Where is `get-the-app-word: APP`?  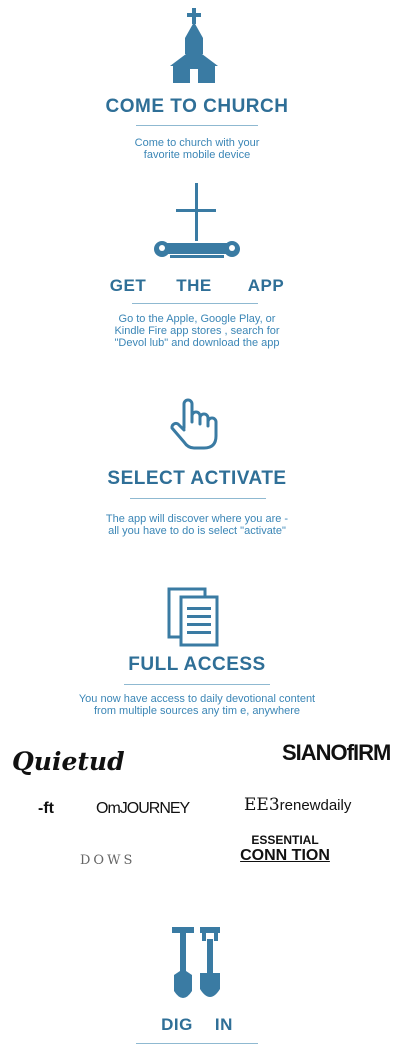
get-the-app-word: APP is located at coordinates (266, 285).